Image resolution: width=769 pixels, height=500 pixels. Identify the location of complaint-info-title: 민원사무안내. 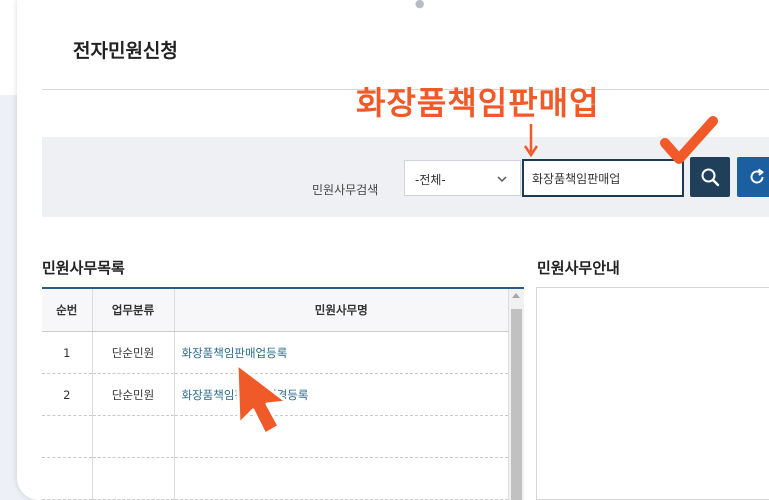
(578, 268).